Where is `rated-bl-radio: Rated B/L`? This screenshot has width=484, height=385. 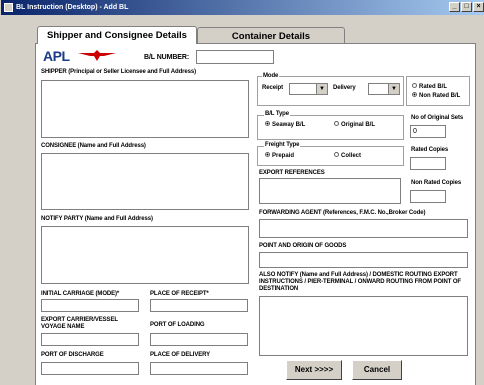 rated-bl-radio: Rated B/L is located at coordinates (429, 87).